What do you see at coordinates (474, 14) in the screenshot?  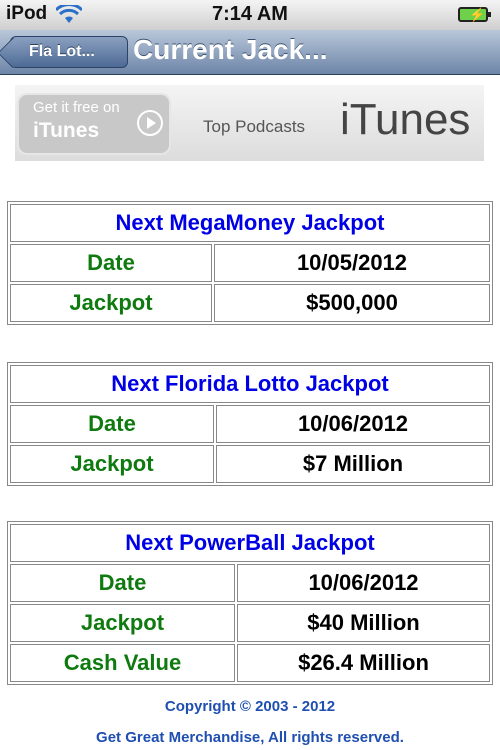 I see `battery-icon: ⚡` at bounding box center [474, 14].